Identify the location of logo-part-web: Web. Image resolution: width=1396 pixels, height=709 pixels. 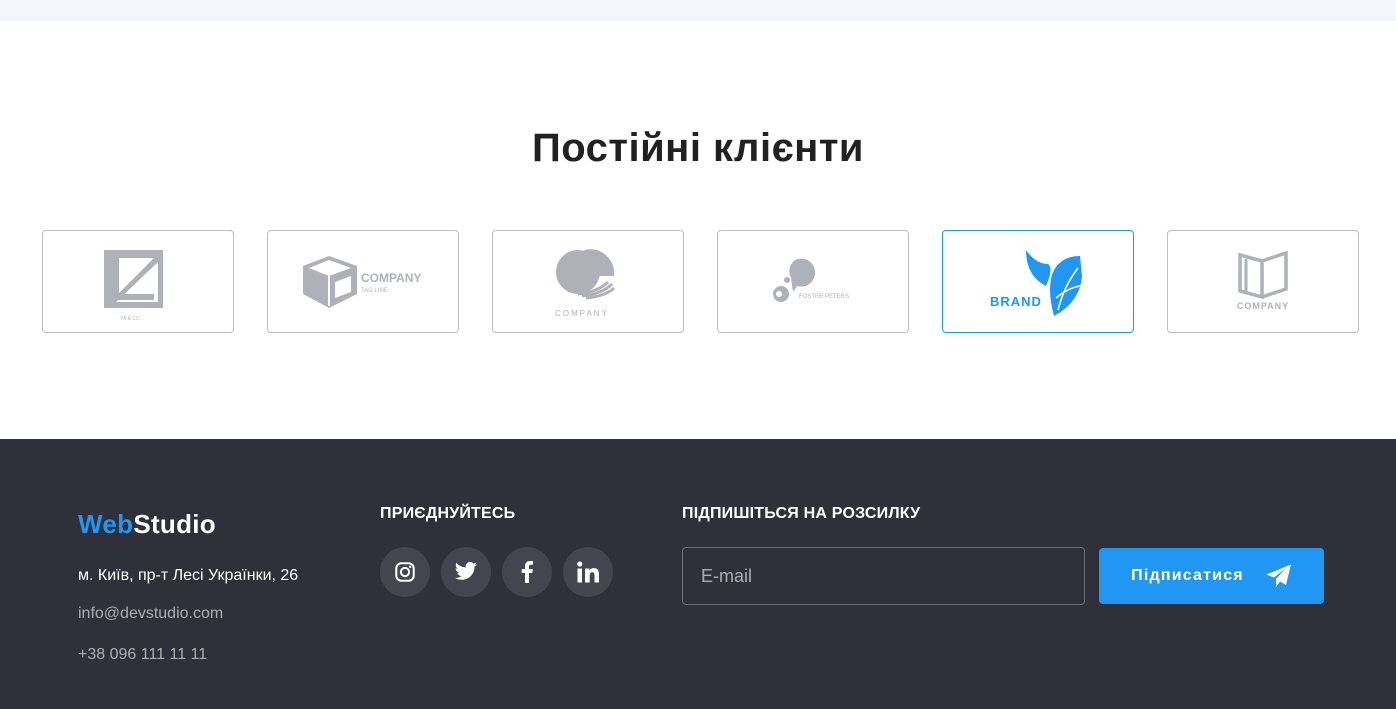
(106, 524).